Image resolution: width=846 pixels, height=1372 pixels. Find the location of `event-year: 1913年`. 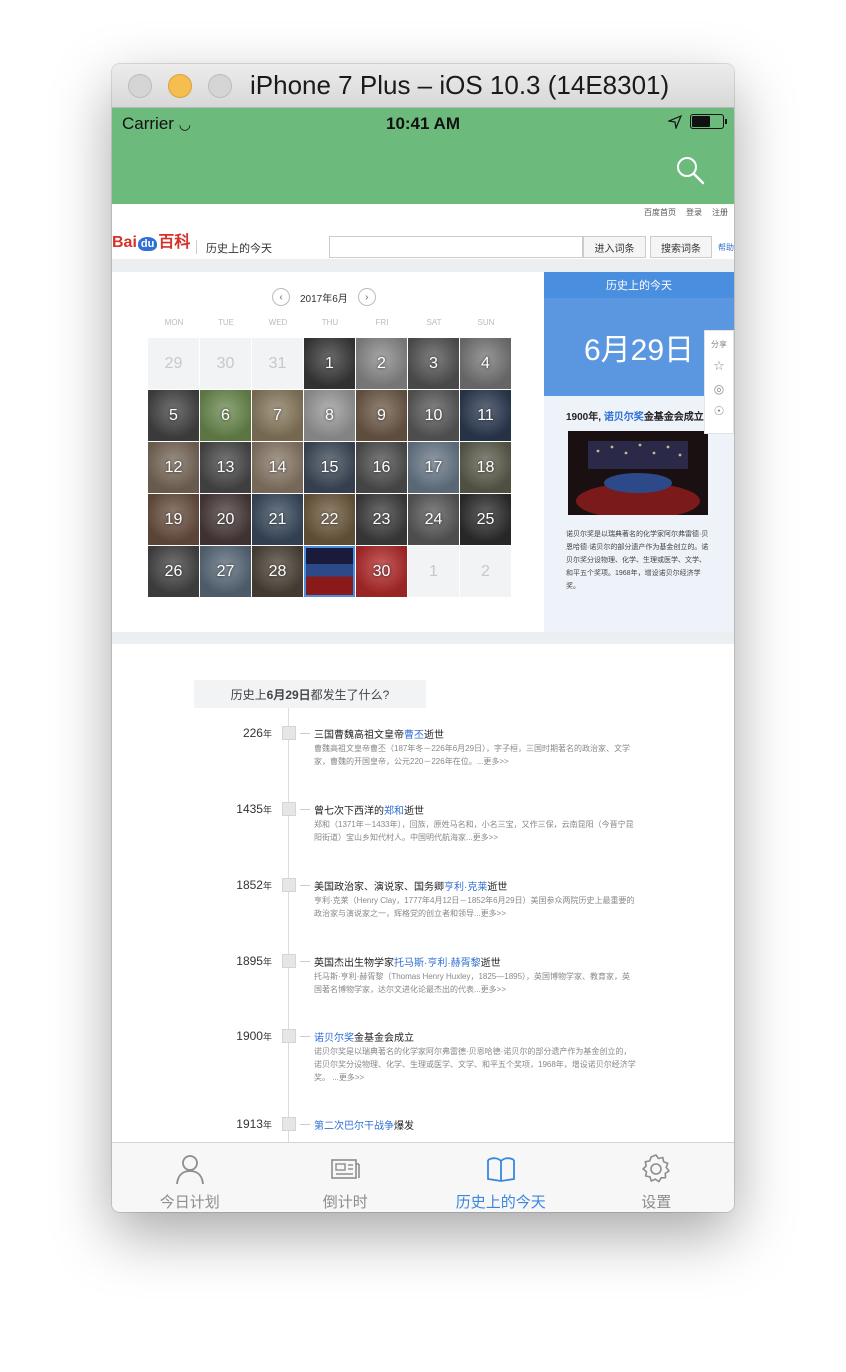

event-year: 1913年 is located at coordinates (254, 1124).